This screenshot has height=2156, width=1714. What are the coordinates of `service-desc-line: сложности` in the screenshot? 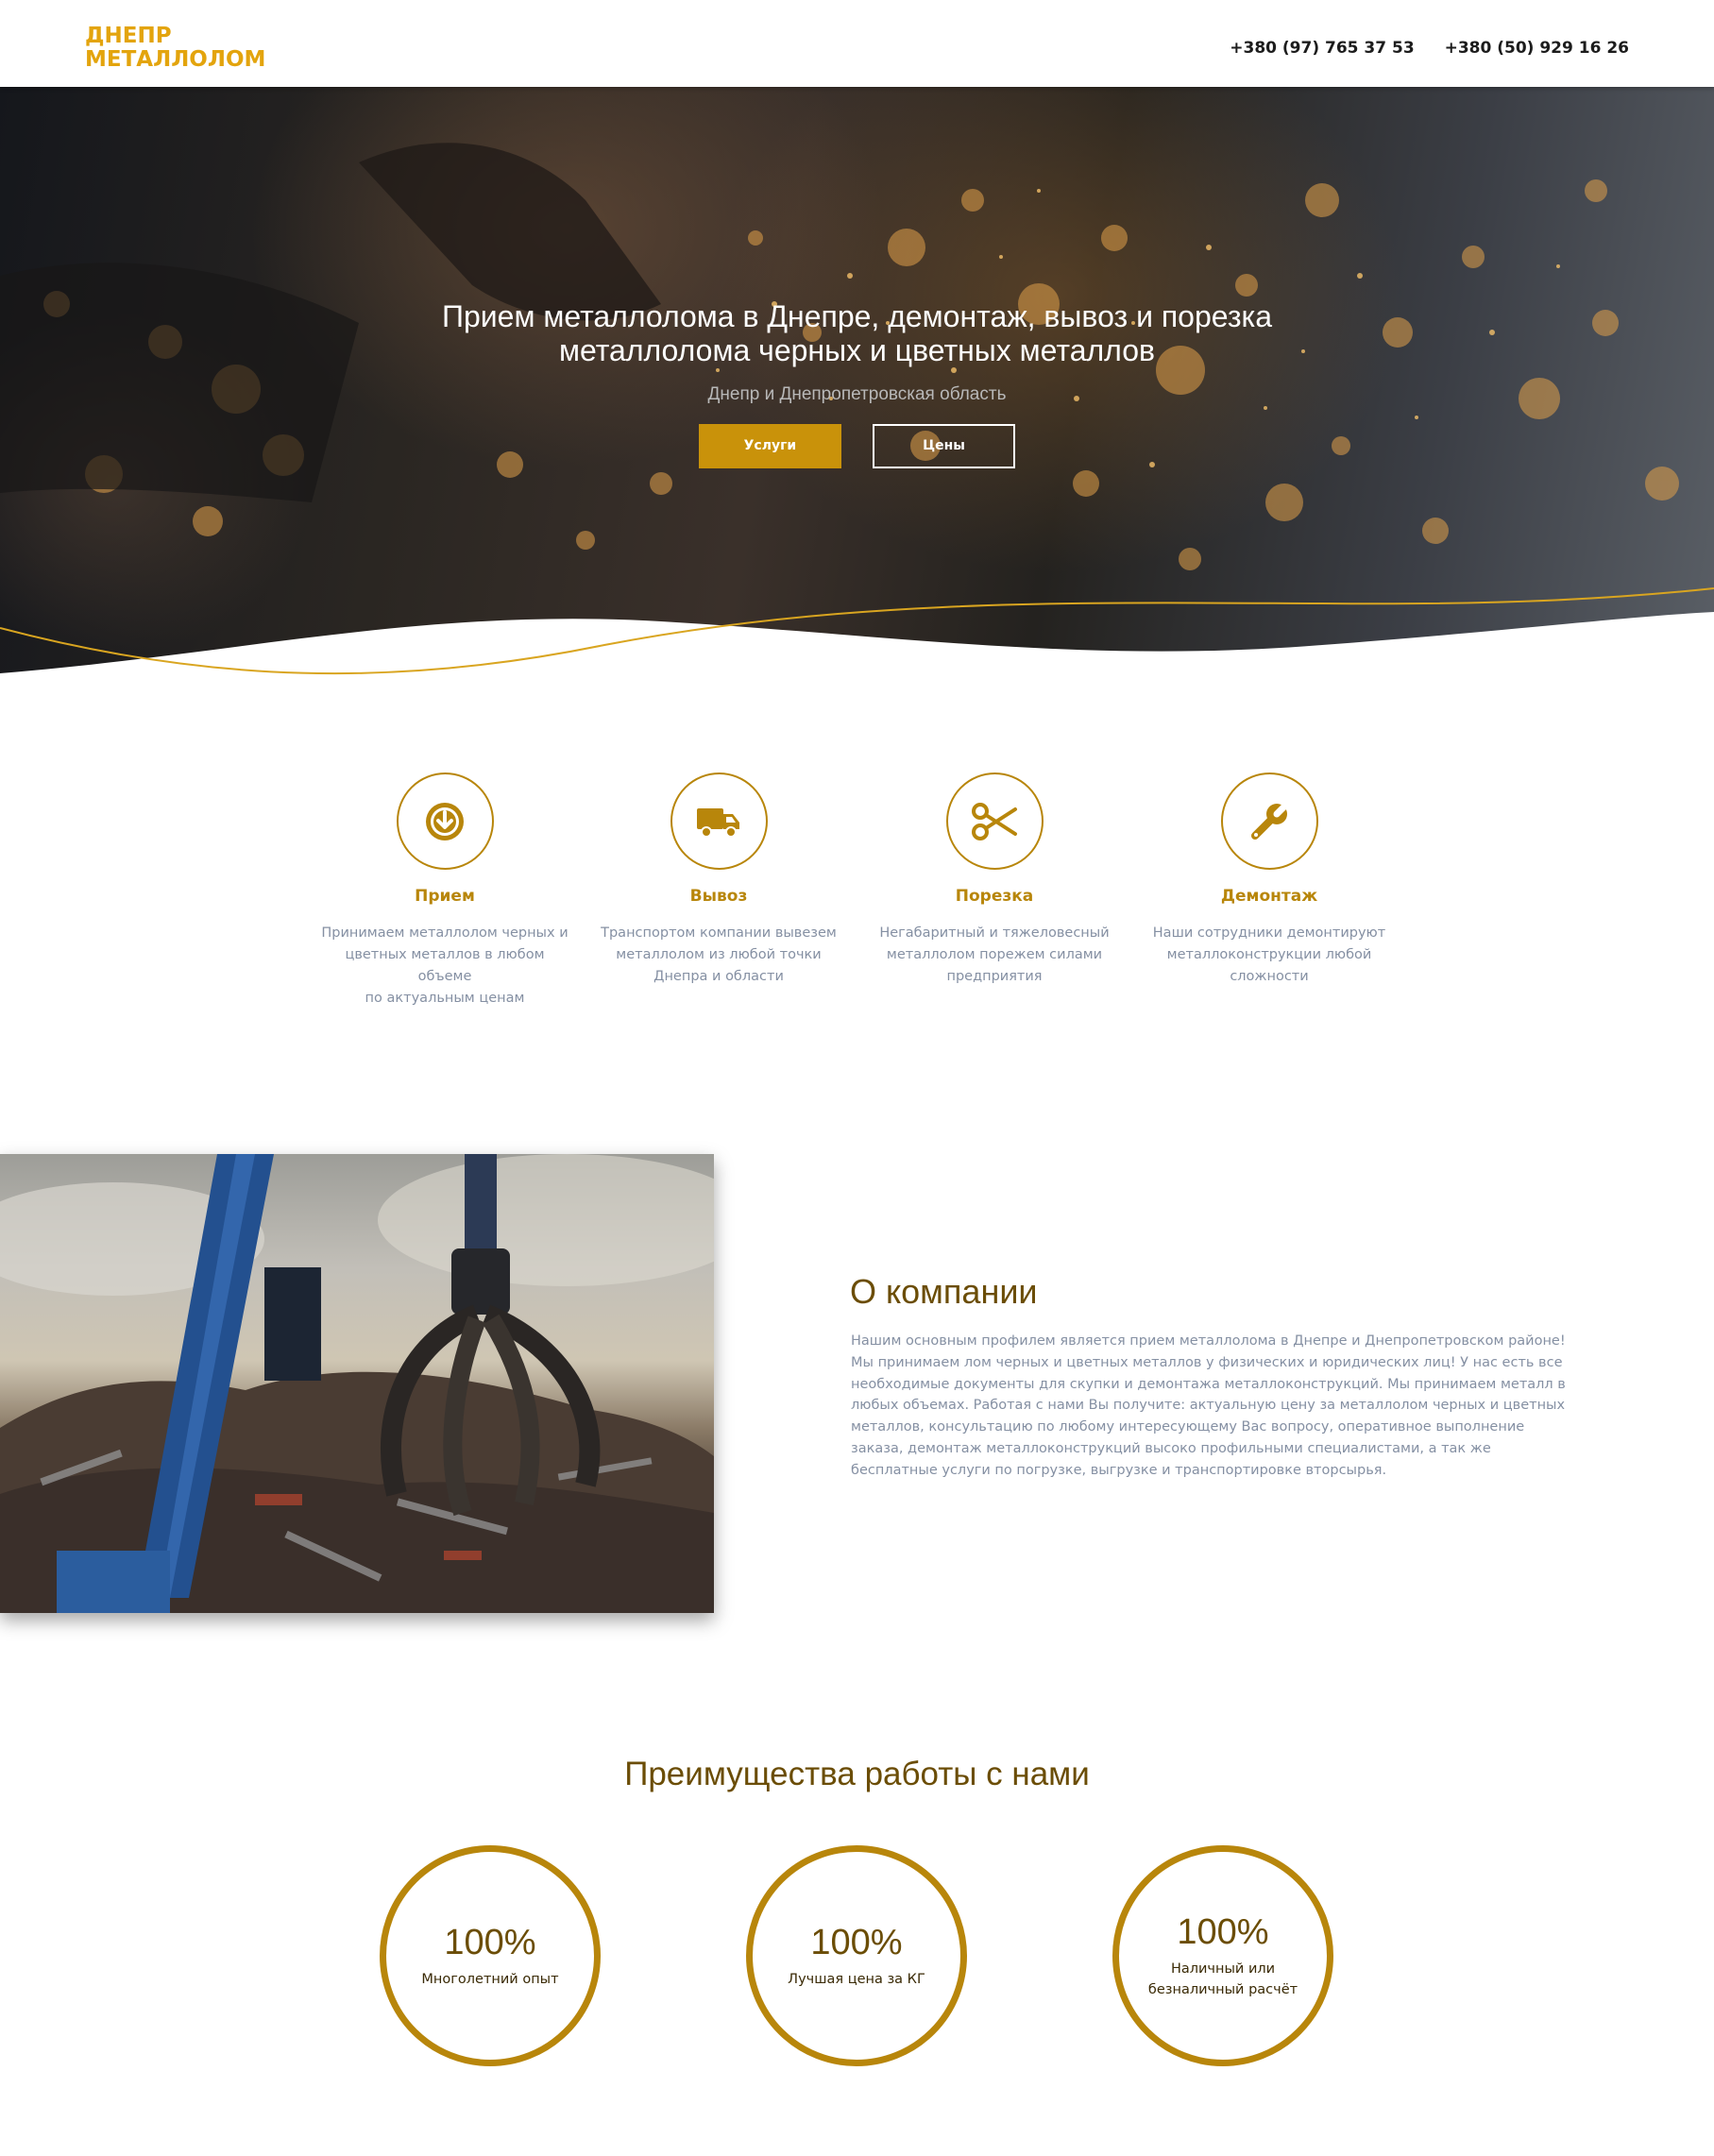 It's located at (1269, 977).